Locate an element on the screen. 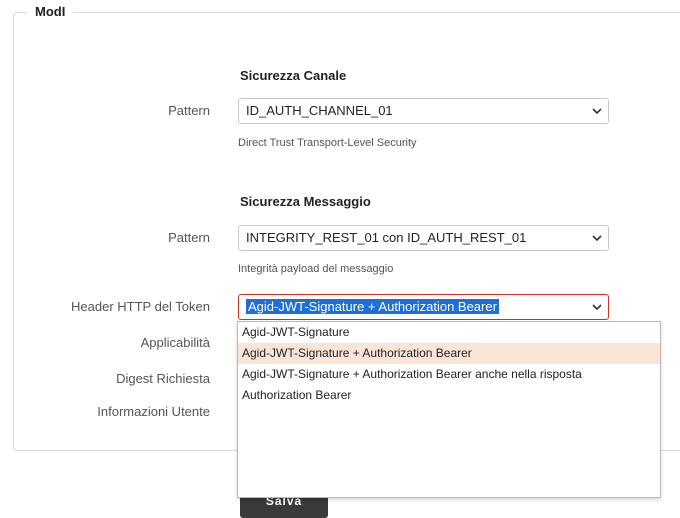 The width and height of the screenshot is (680, 518). channel-pattern-select: ID_AUTH_CHANNEL_01 is located at coordinates (423, 111).